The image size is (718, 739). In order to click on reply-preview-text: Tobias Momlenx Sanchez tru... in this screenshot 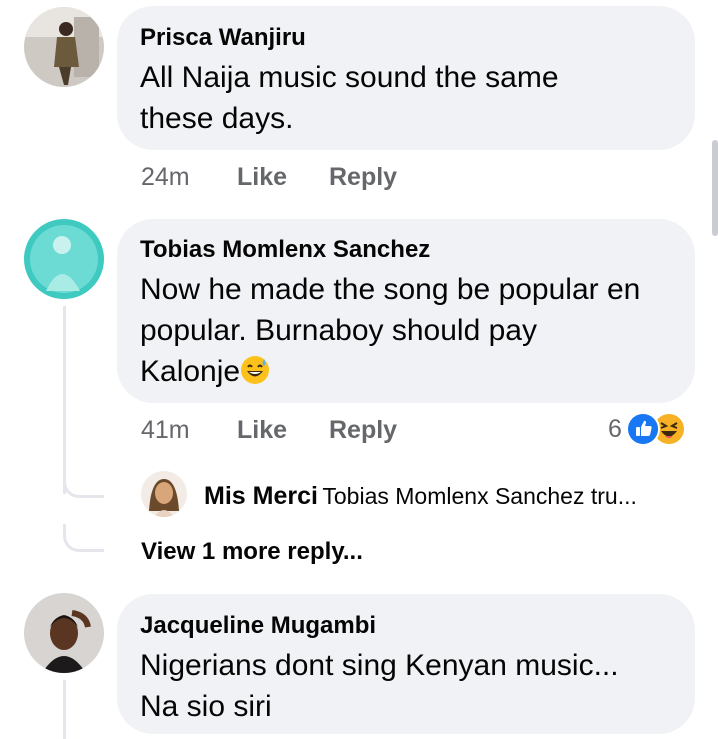, I will do `click(479, 496)`.